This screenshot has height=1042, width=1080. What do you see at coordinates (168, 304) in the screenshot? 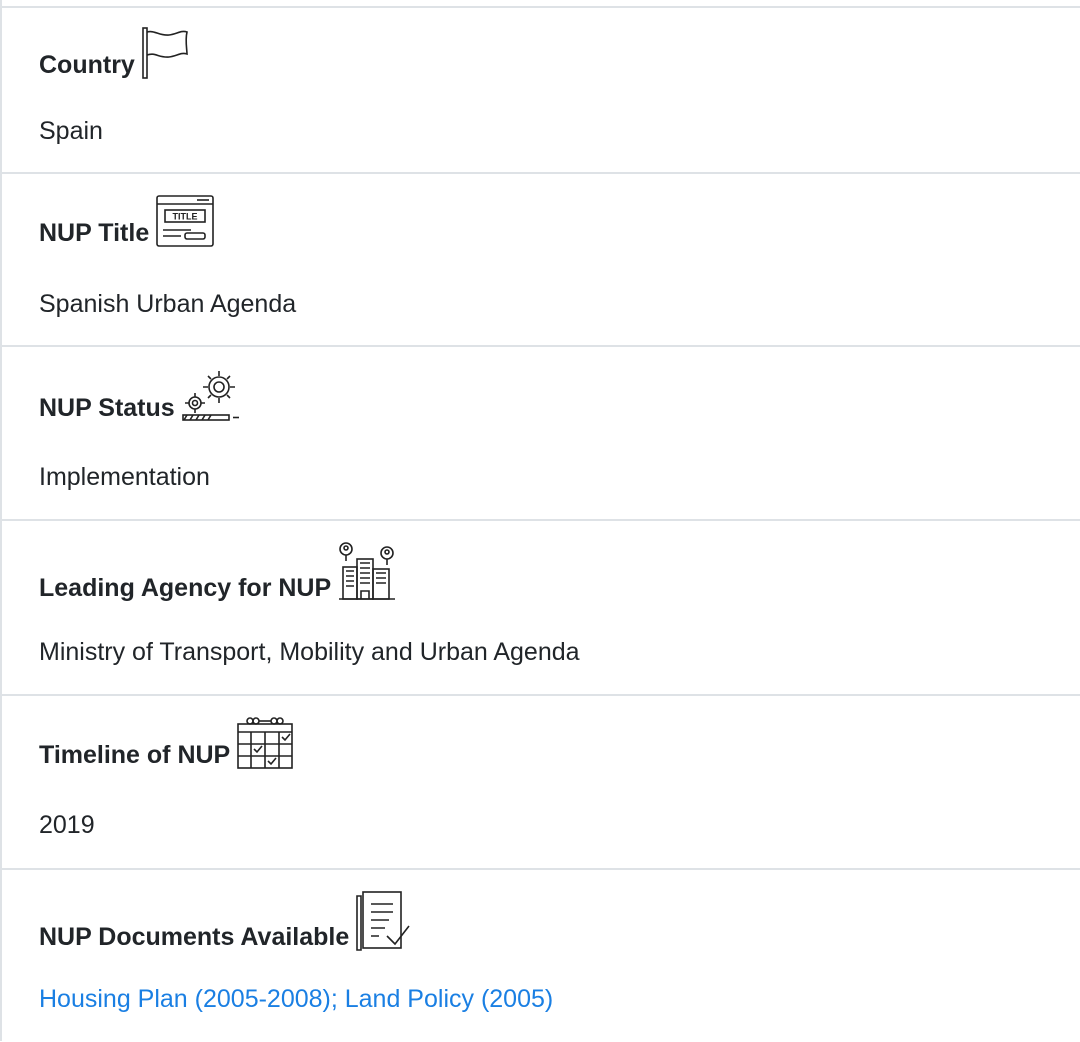
I see `field-value: Spanish Urban Agenda` at bounding box center [168, 304].